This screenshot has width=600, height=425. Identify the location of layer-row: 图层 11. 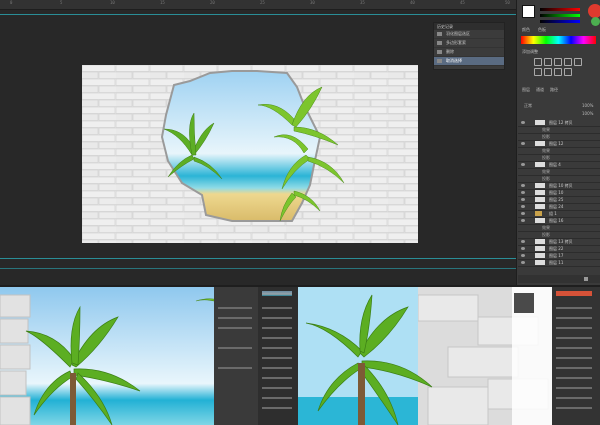
(559, 263).